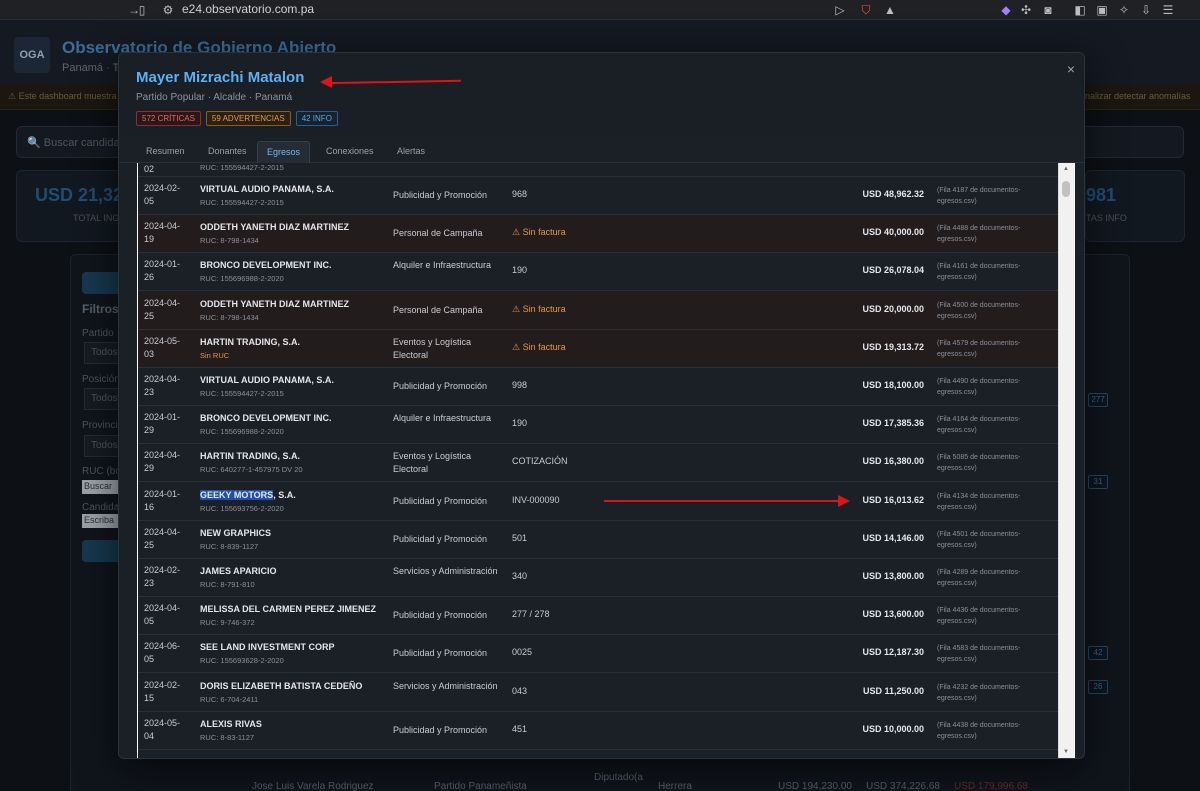 This screenshot has width=1200, height=791. What do you see at coordinates (1102, 10) in the screenshot?
I see `wallet-icon: ▣` at bounding box center [1102, 10].